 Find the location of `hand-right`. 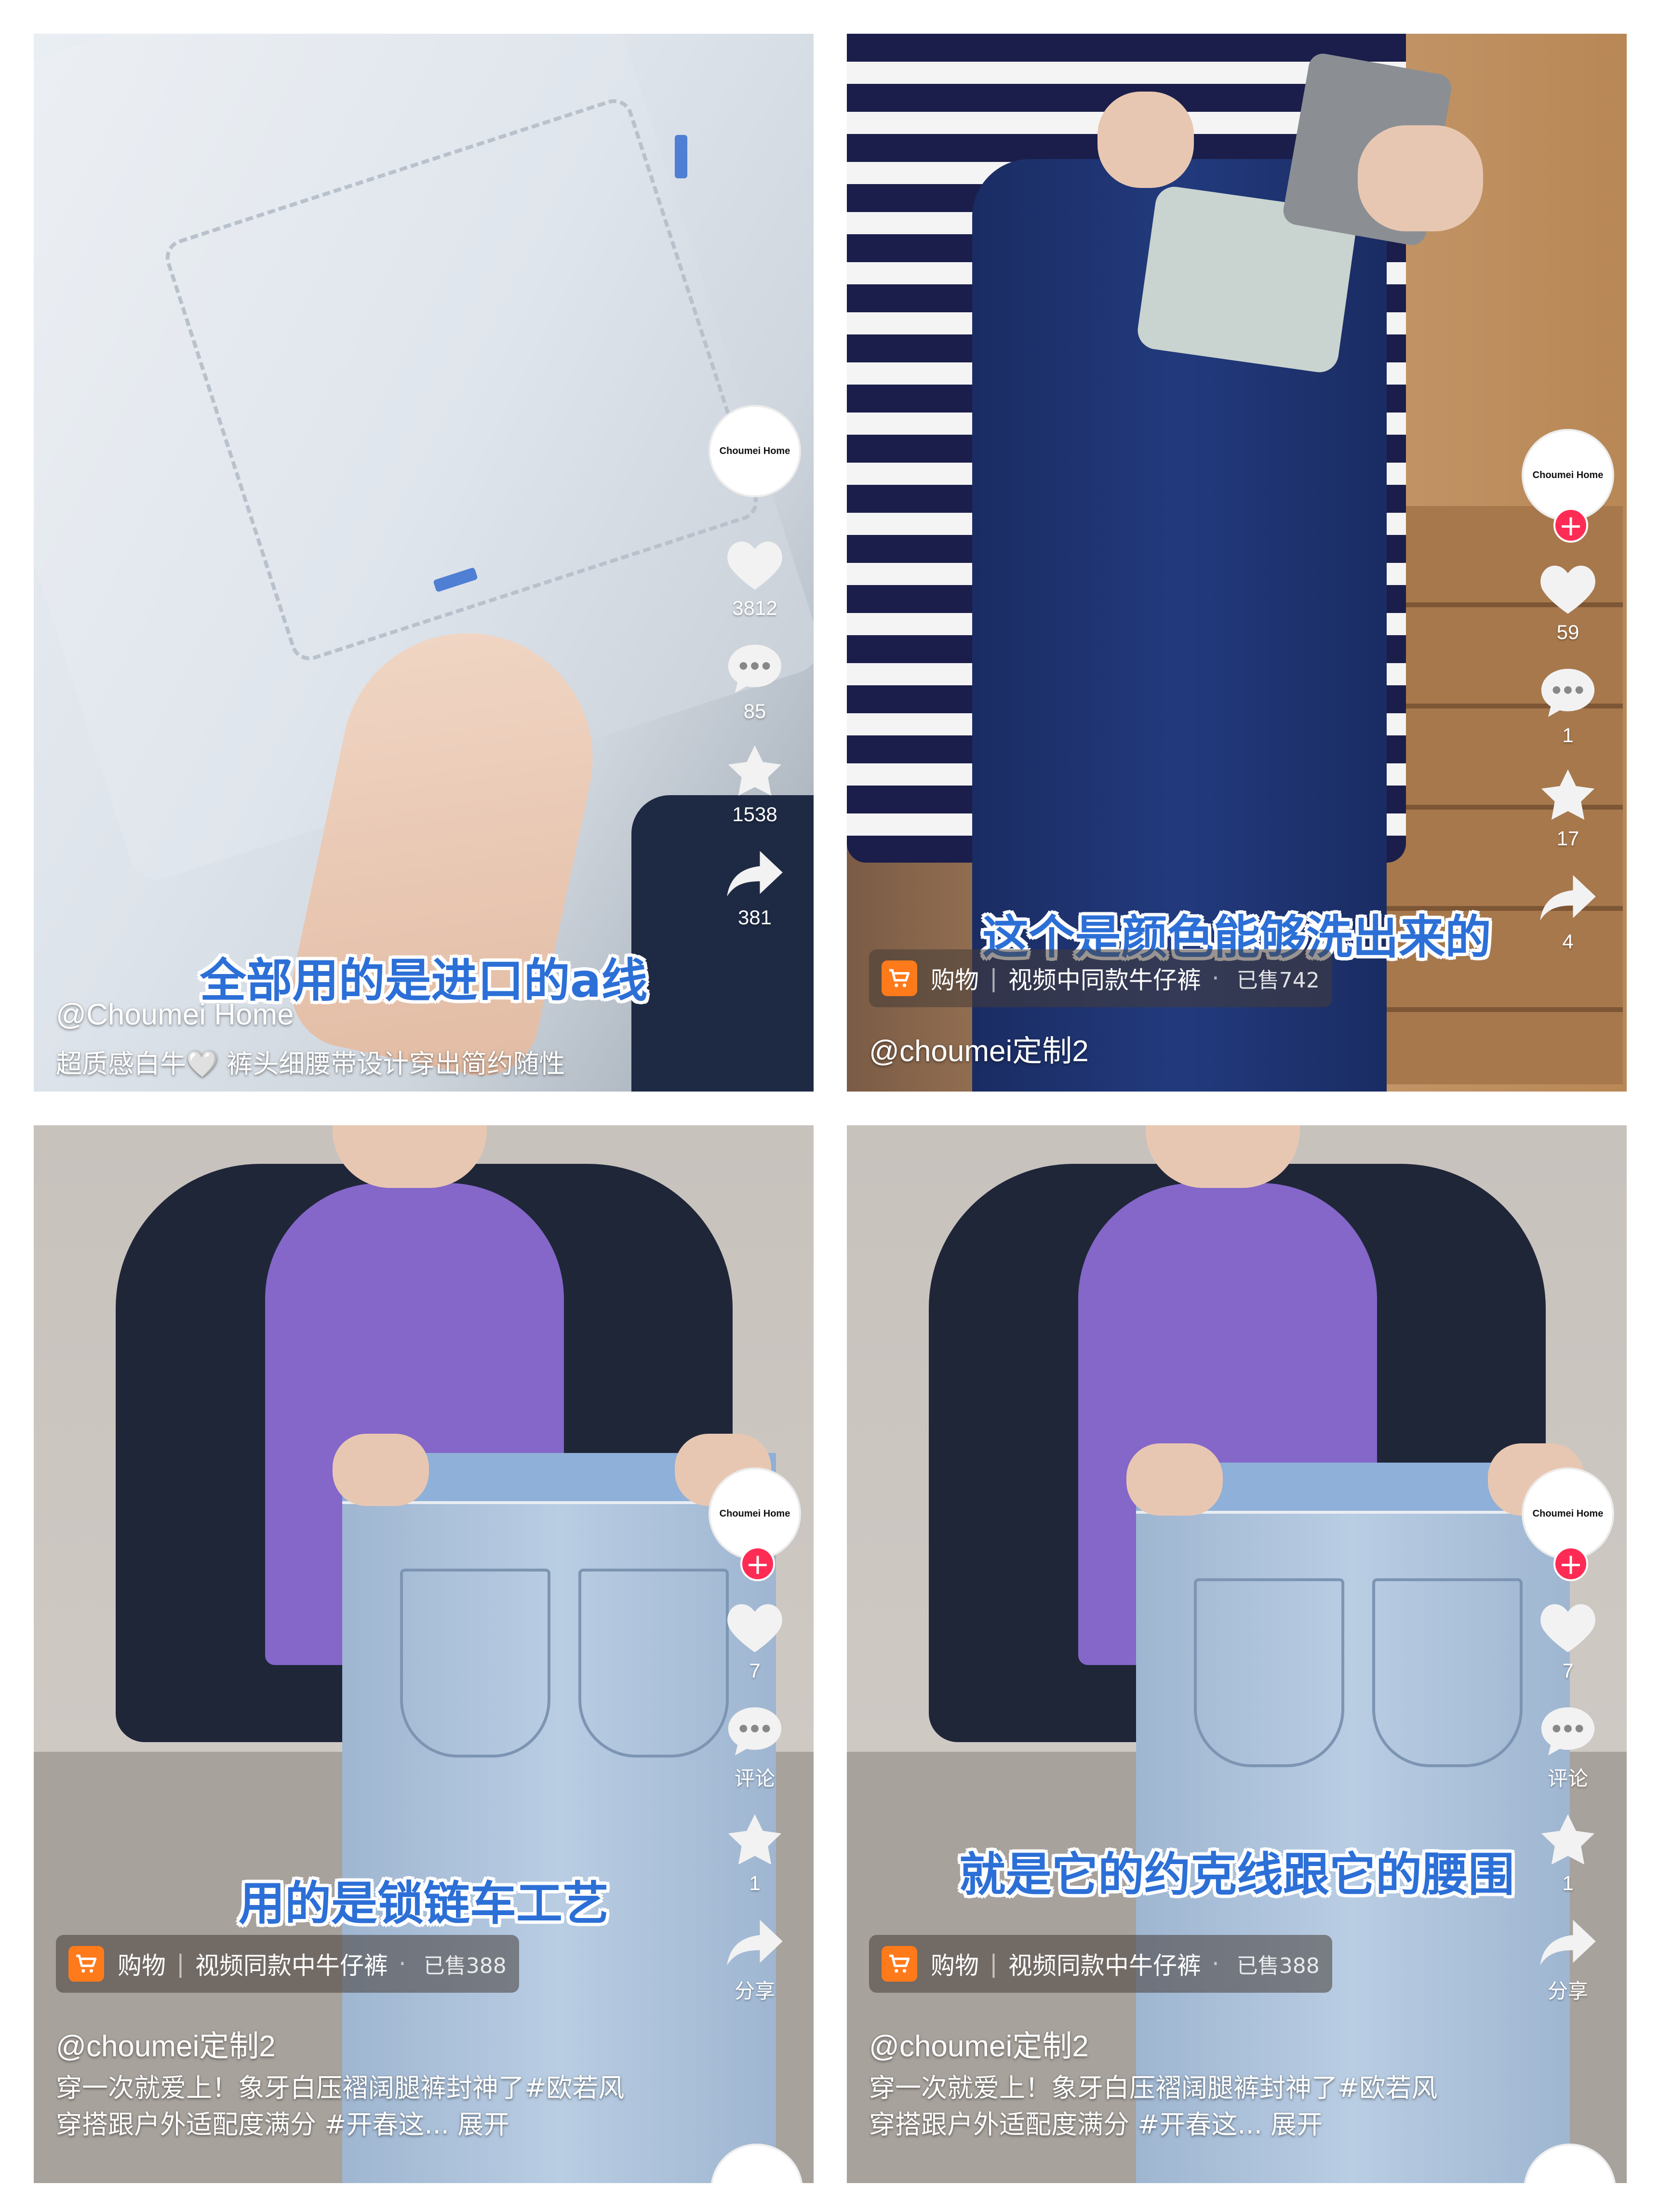

hand-right is located at coordinates (1420, 178).